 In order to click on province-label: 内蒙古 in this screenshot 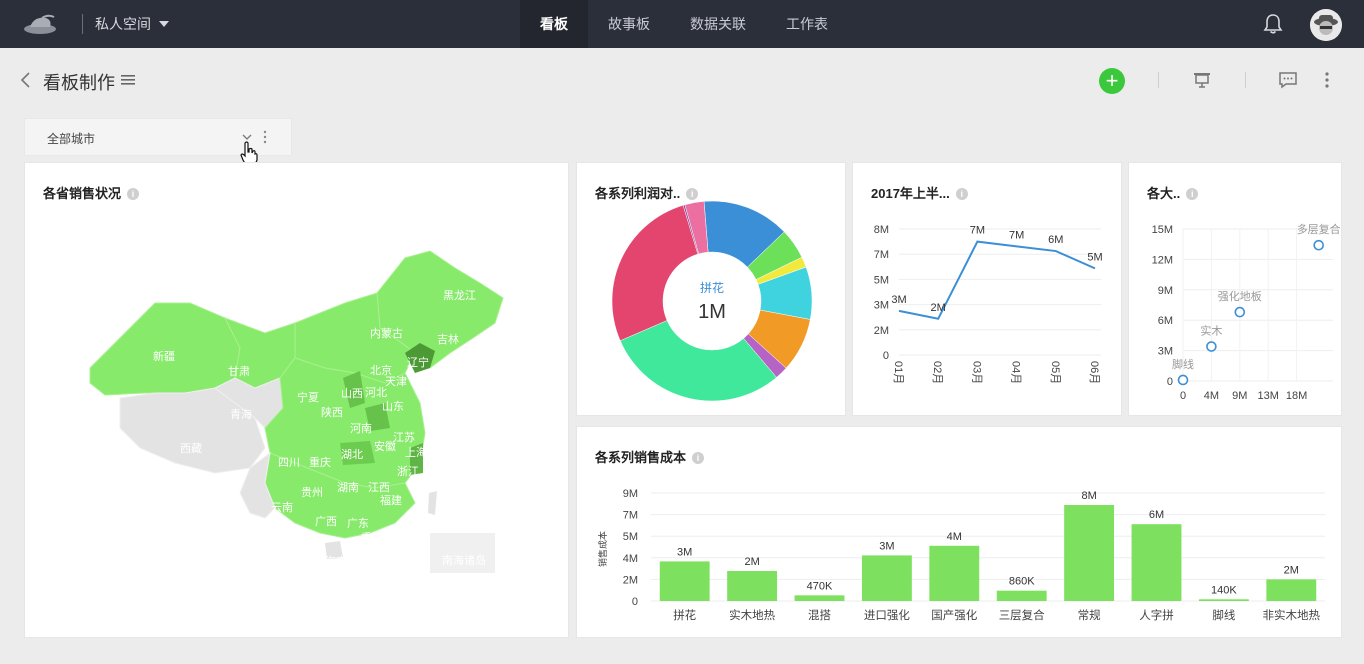, I will do `click(386, 333)`.